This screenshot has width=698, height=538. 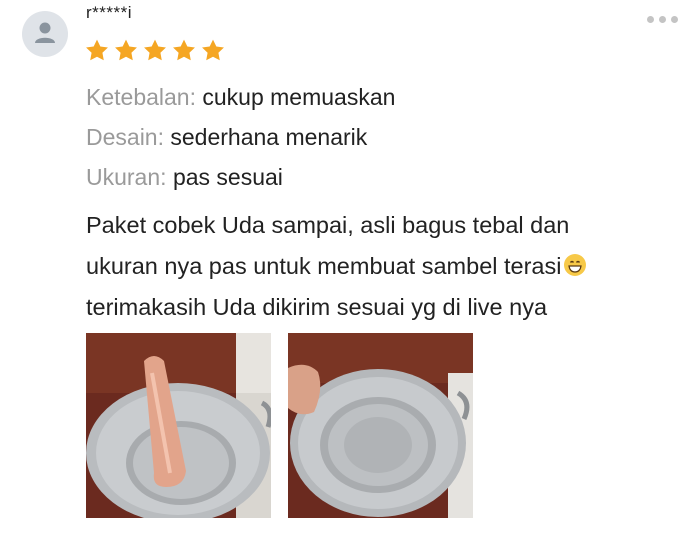 I want to click on attribute-size: Ukuran: pas sesuai, so click(x=184, y=177).